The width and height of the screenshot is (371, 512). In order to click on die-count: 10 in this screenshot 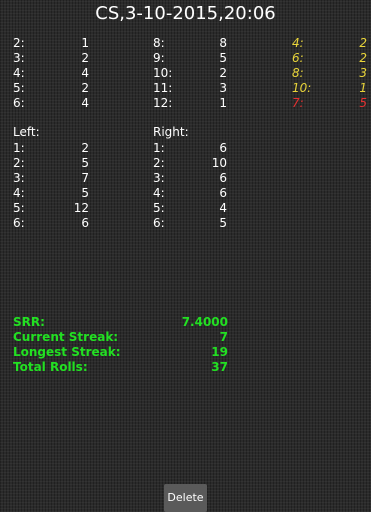, I will do `click(219, 163)`.